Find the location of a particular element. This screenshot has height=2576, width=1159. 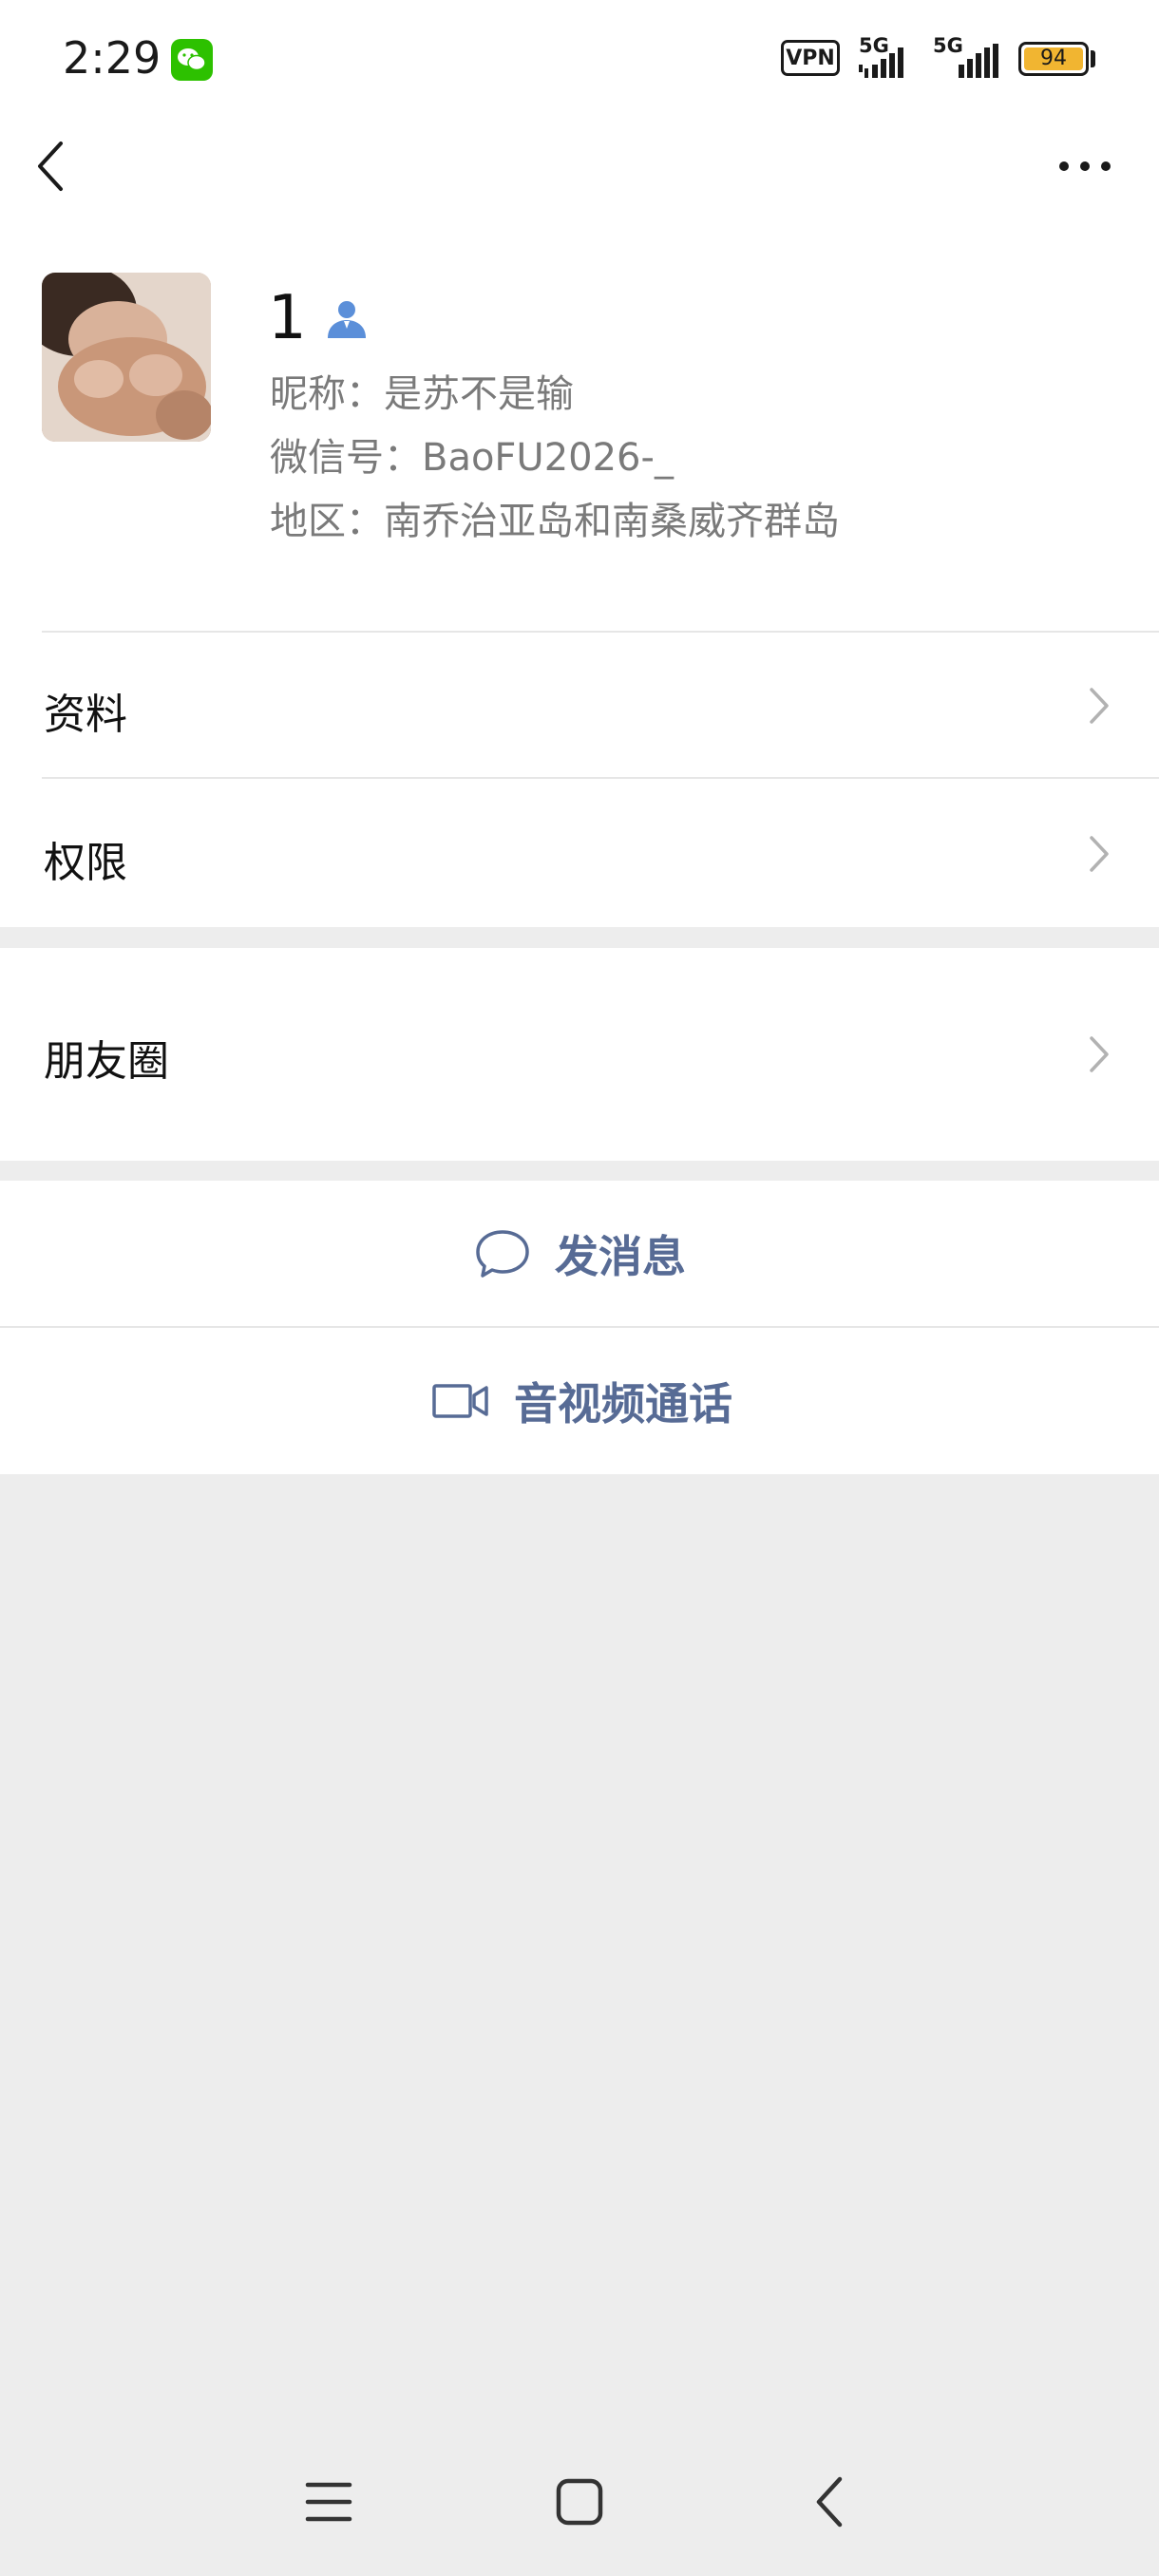

video-camera-icon is located at coordinates (460, 1401).